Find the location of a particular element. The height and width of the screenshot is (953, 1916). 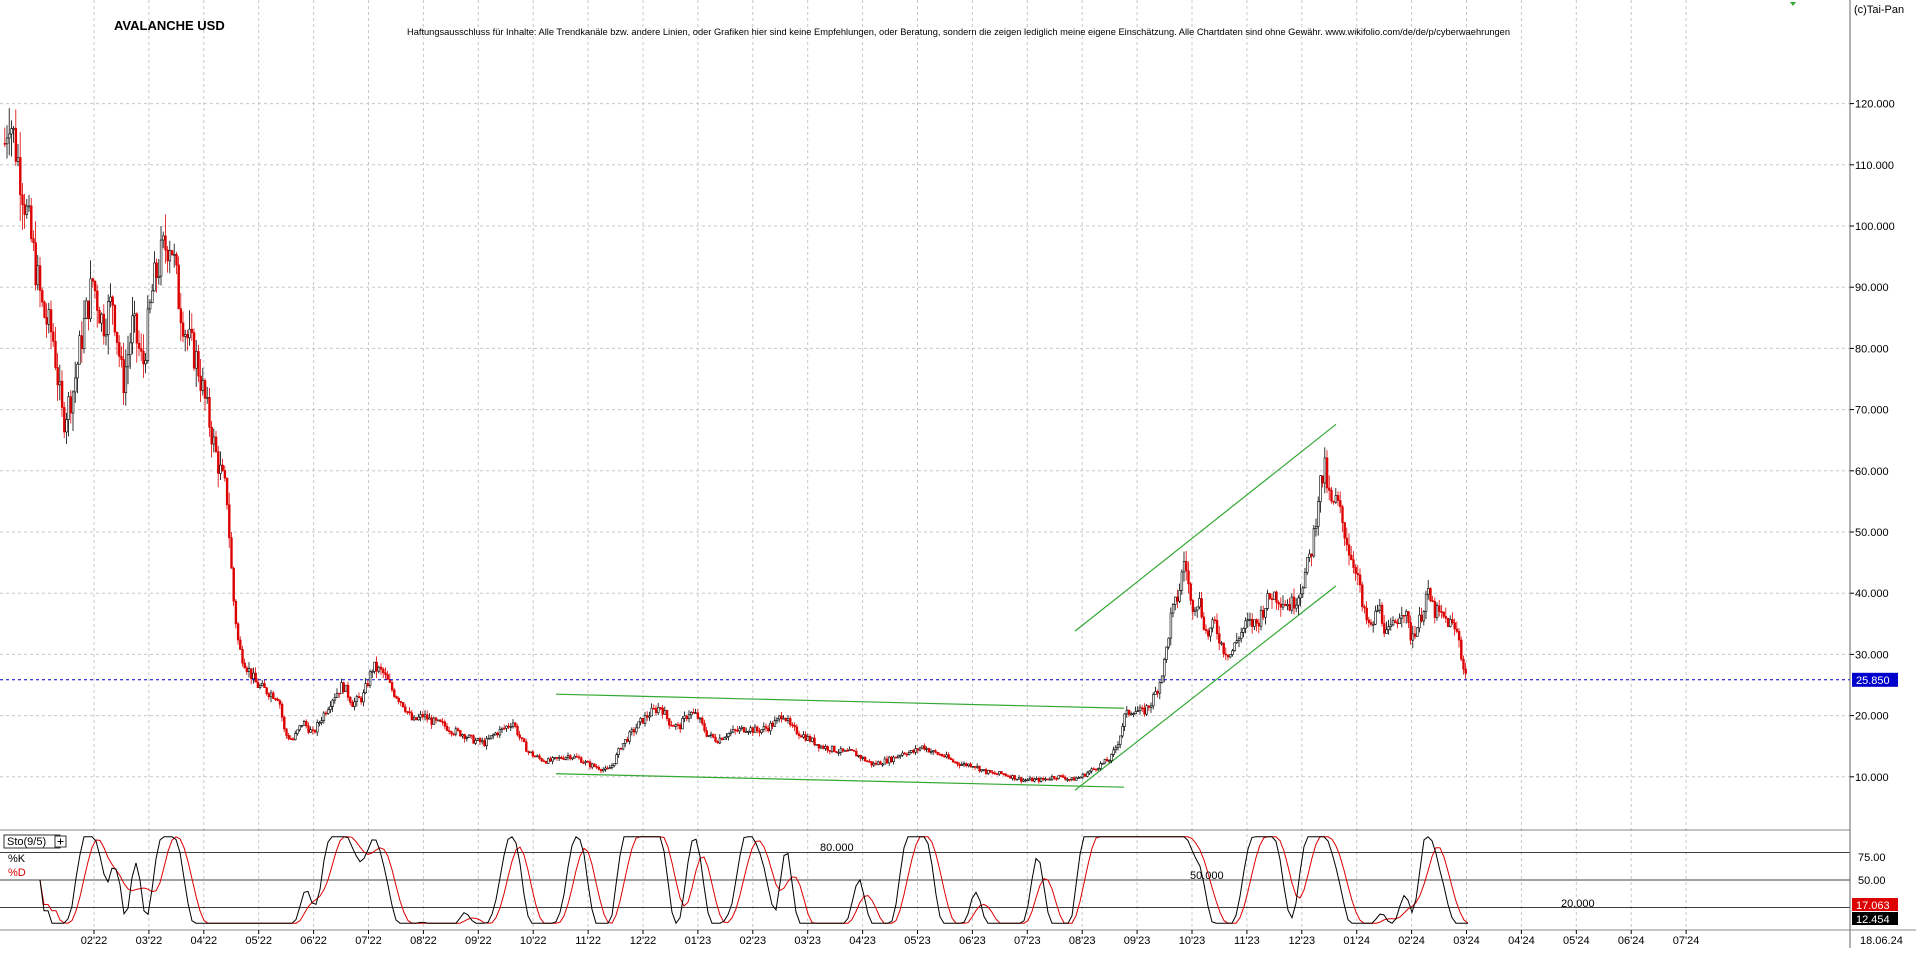

y-tick-label: 50.000 is located at coordinates (1872, 533).